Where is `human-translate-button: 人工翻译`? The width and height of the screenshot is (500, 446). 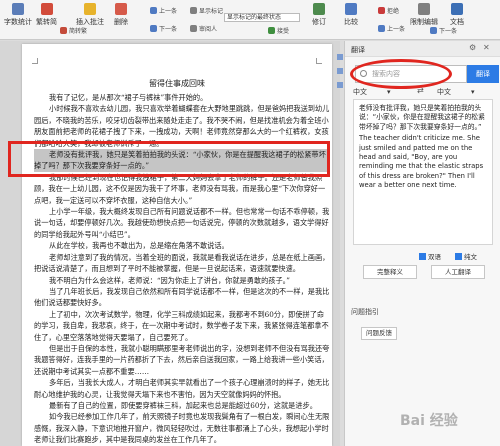 human-translate-button: 人工翻译 is located at coordinates (458, 272).